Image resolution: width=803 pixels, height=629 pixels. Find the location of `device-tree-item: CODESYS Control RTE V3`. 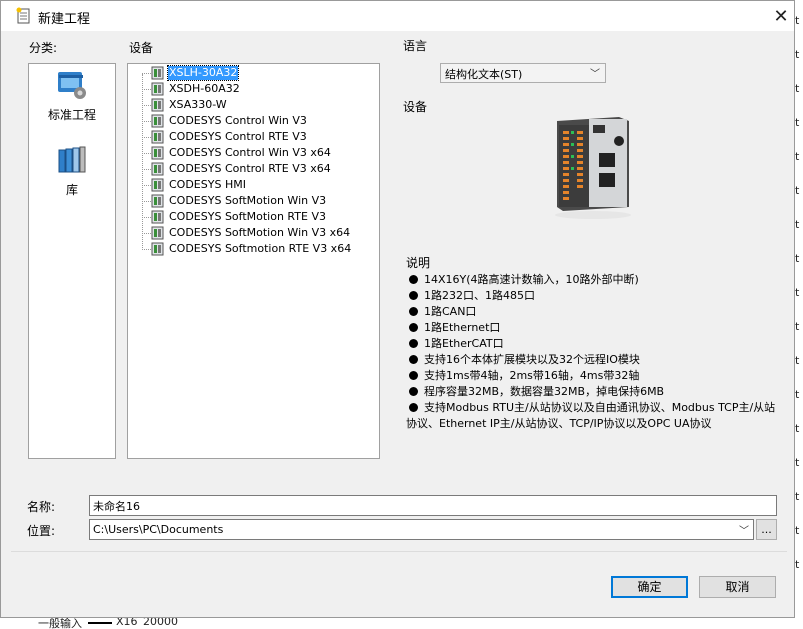

device-tree-item: CODESYS Control RTE V3 is located at coordinates (225, 137).